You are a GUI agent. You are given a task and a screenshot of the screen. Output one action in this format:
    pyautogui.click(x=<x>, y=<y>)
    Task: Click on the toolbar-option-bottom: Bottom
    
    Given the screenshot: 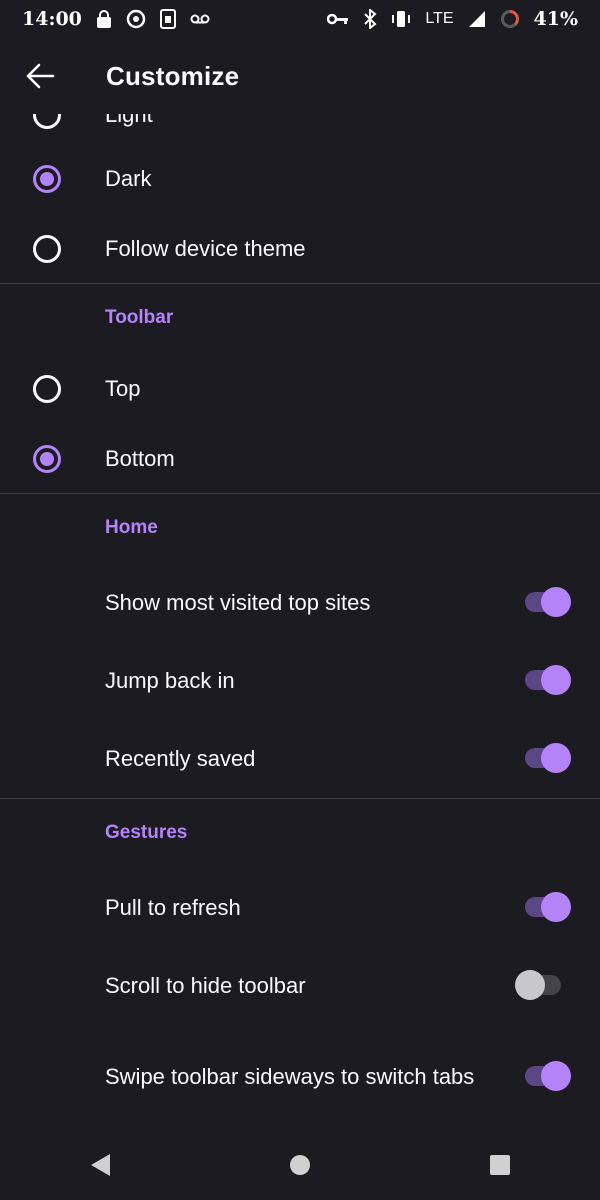 What is the action you would take?
    pyautogui.click(x=300, y=459)
    